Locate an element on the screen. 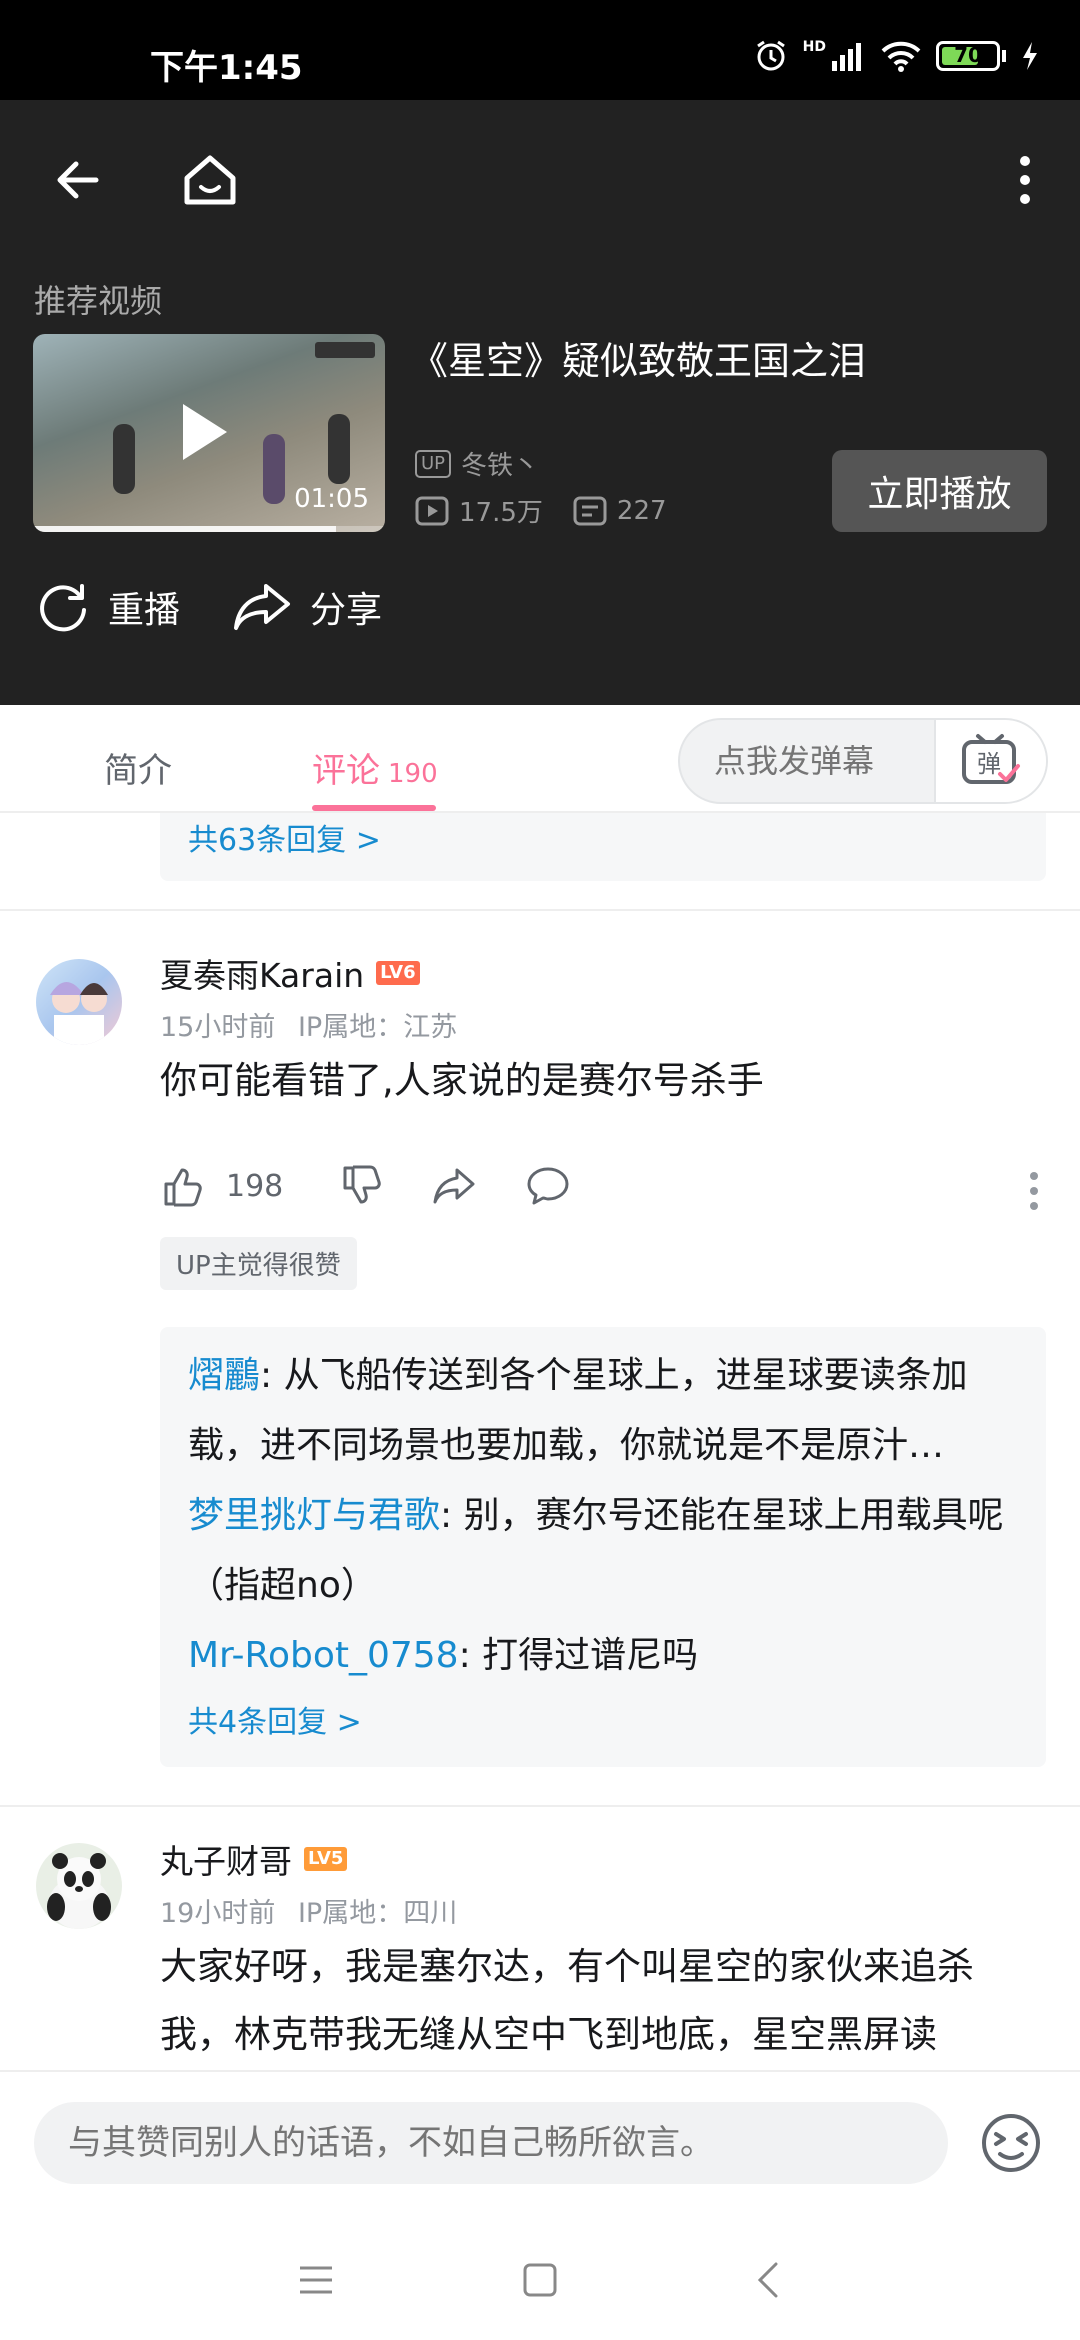 Image resolution: width=1080 pixels, height=2340 pixels. replay-button: 重播 is located at coordinates (108, 607).